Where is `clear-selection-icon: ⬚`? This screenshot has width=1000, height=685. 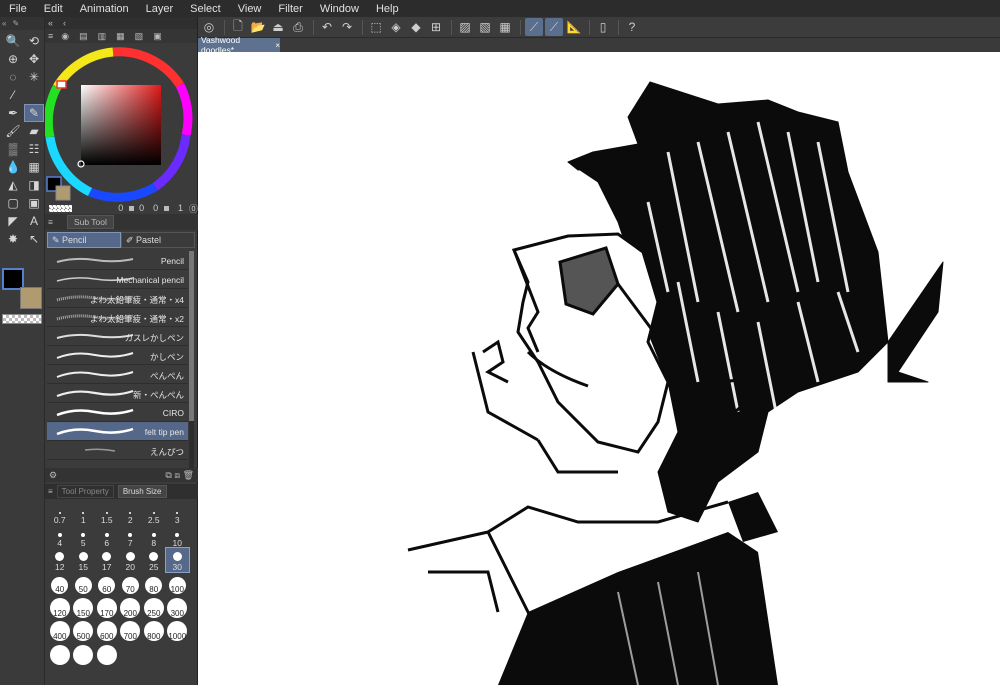 clear-selection-icon: ⬚ is located at coordinates (376, 27).